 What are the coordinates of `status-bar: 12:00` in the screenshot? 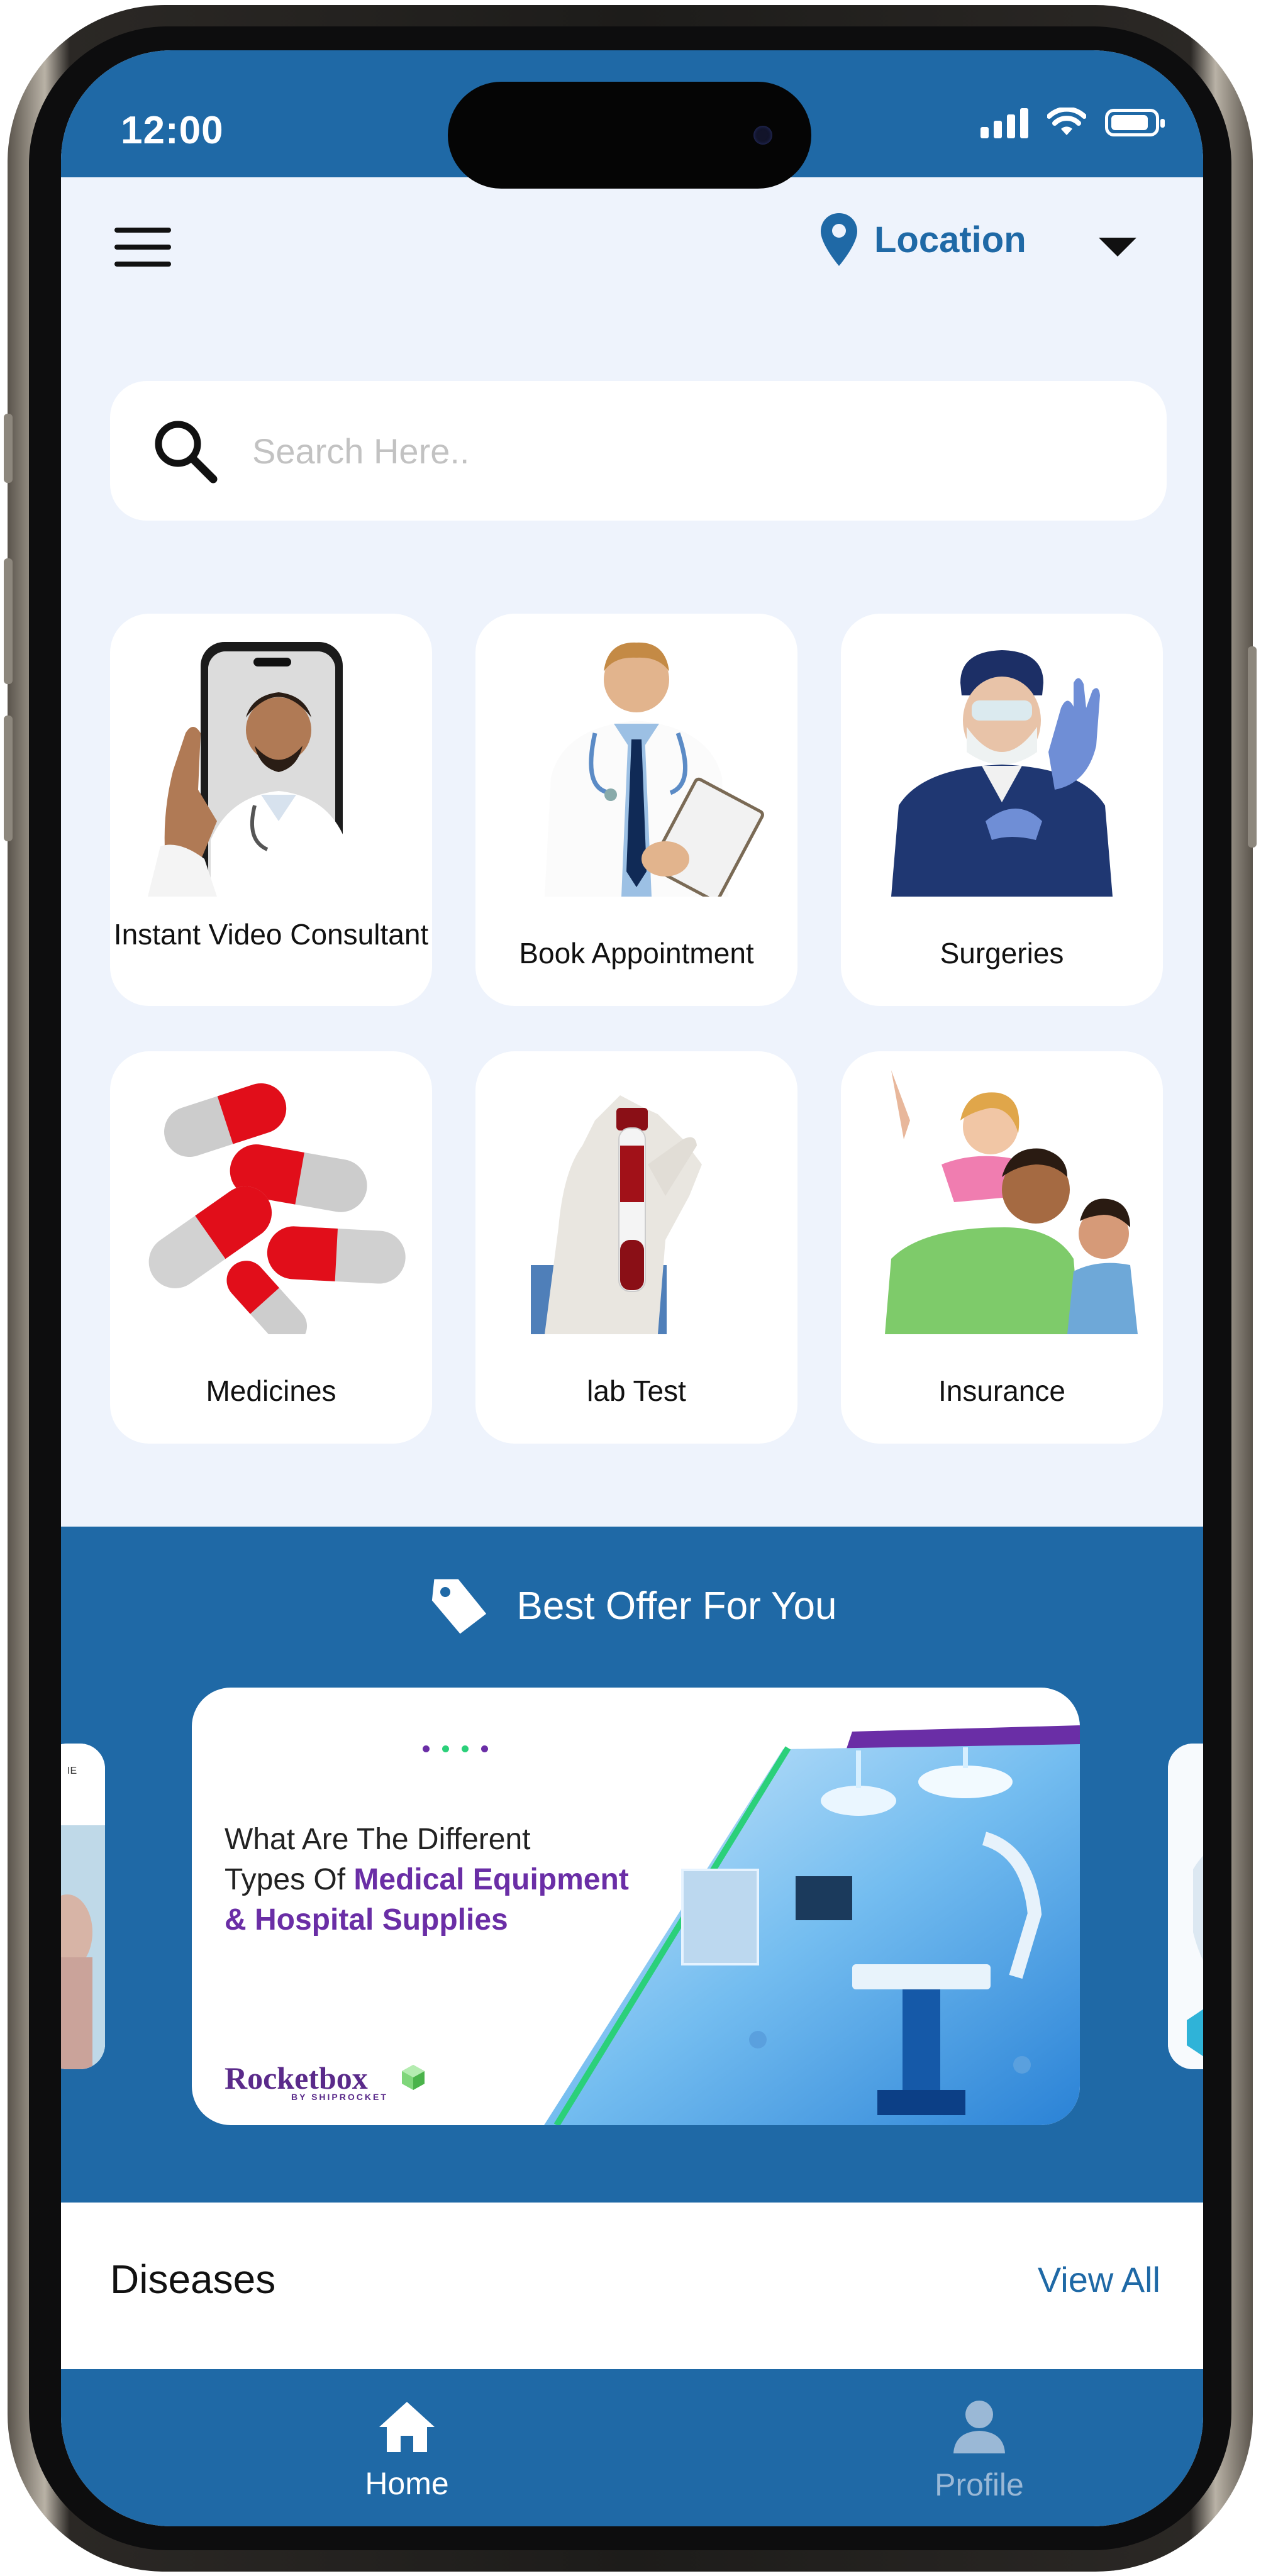 It's located at (632, 119).